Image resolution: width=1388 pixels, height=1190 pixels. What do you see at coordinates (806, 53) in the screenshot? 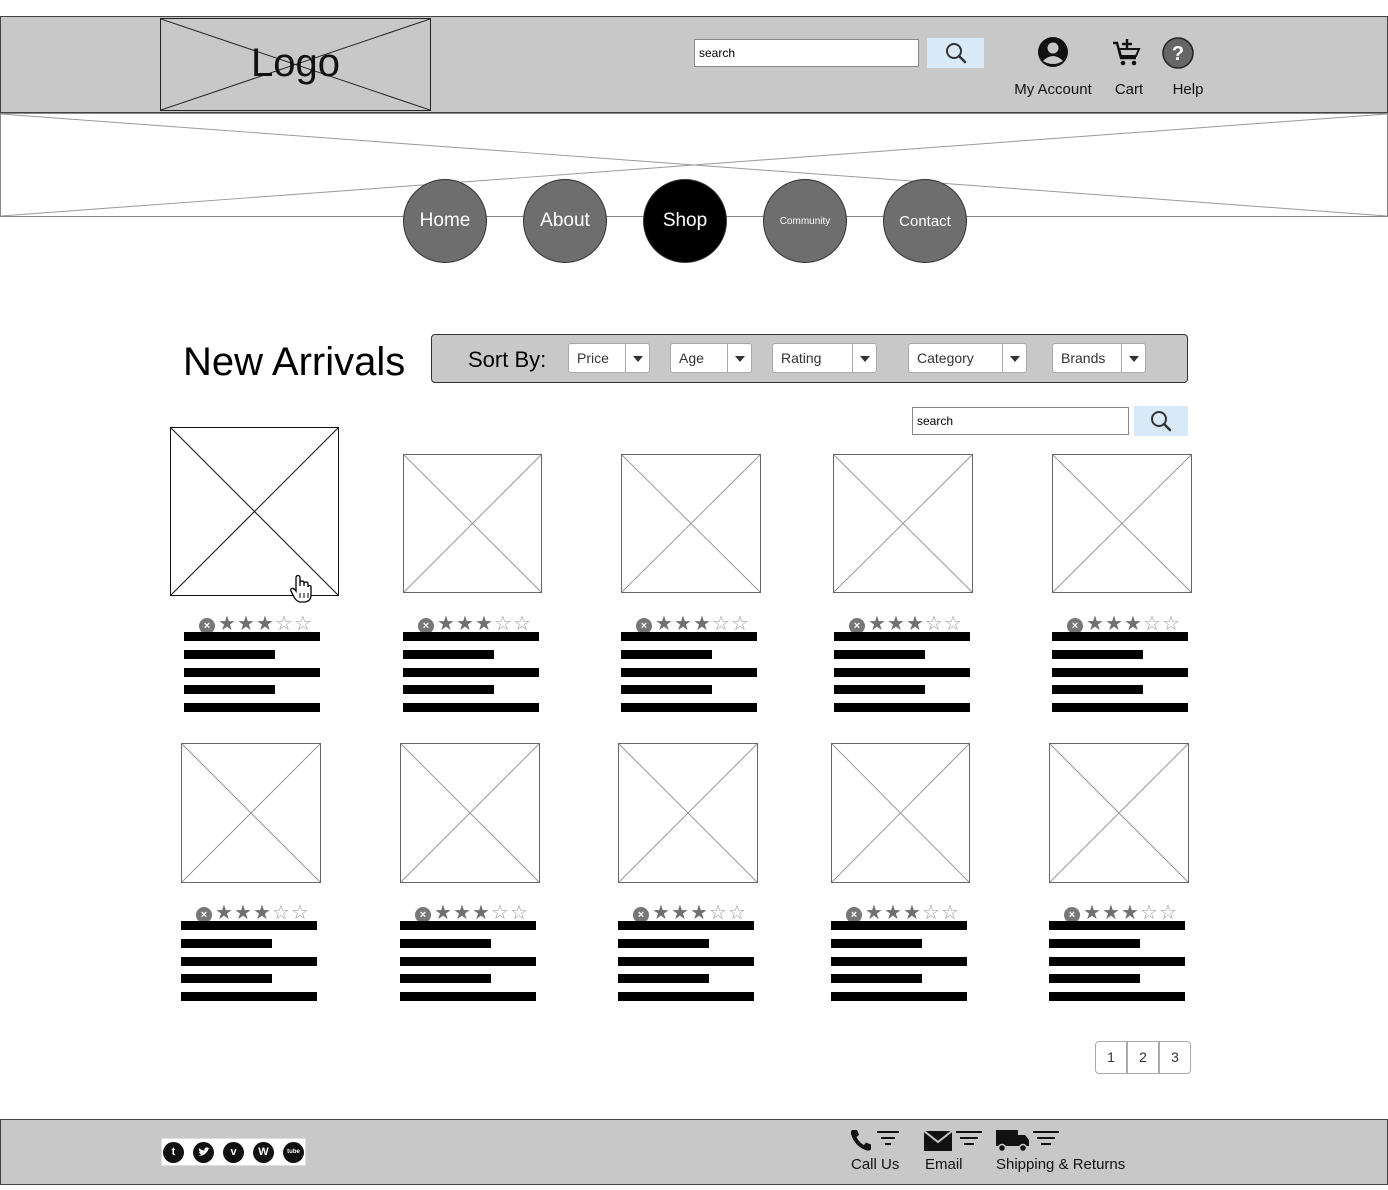
I see `header-search-input: search` at bounding box center [806, 53].